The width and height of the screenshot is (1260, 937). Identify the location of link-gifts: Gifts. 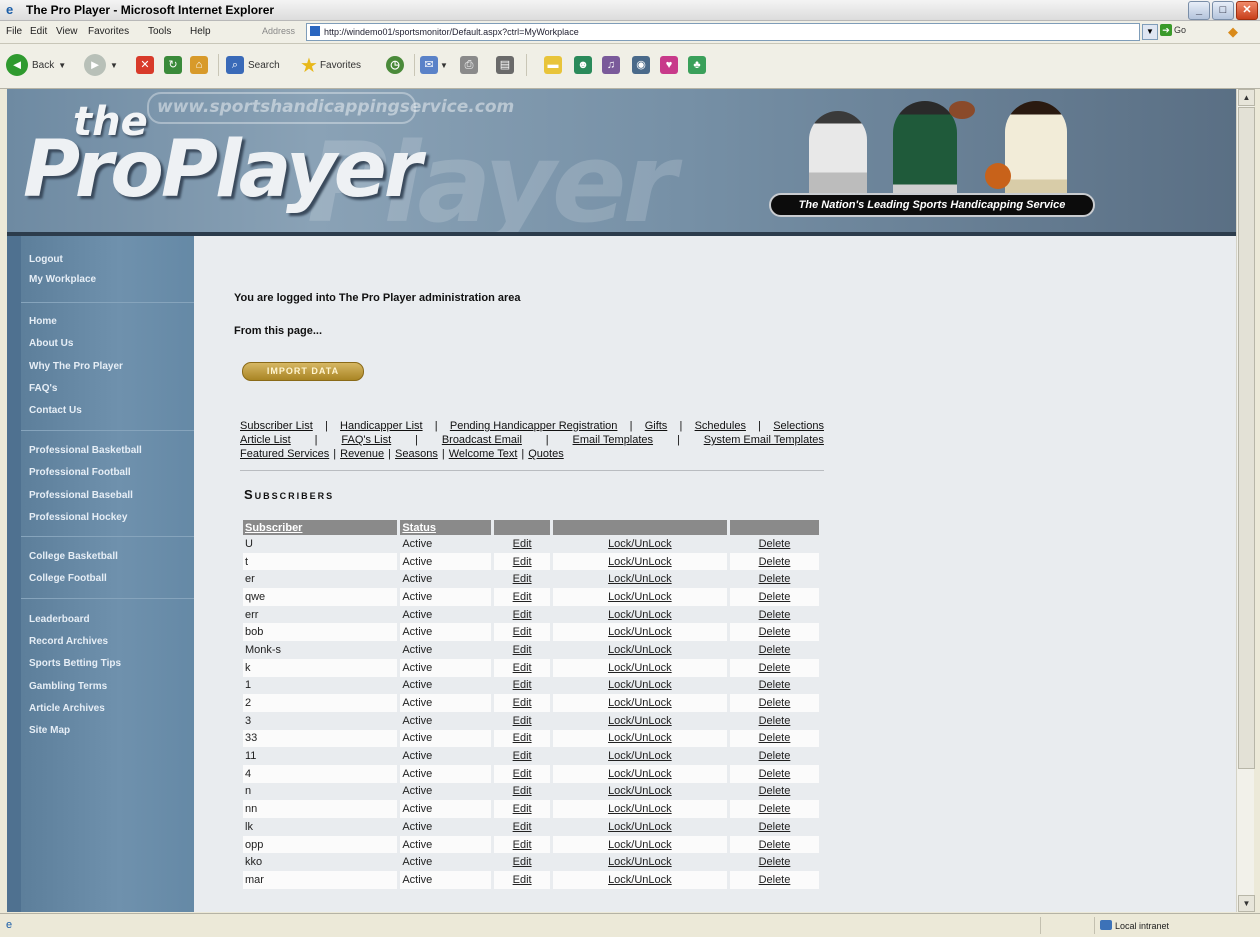
(656, 426).